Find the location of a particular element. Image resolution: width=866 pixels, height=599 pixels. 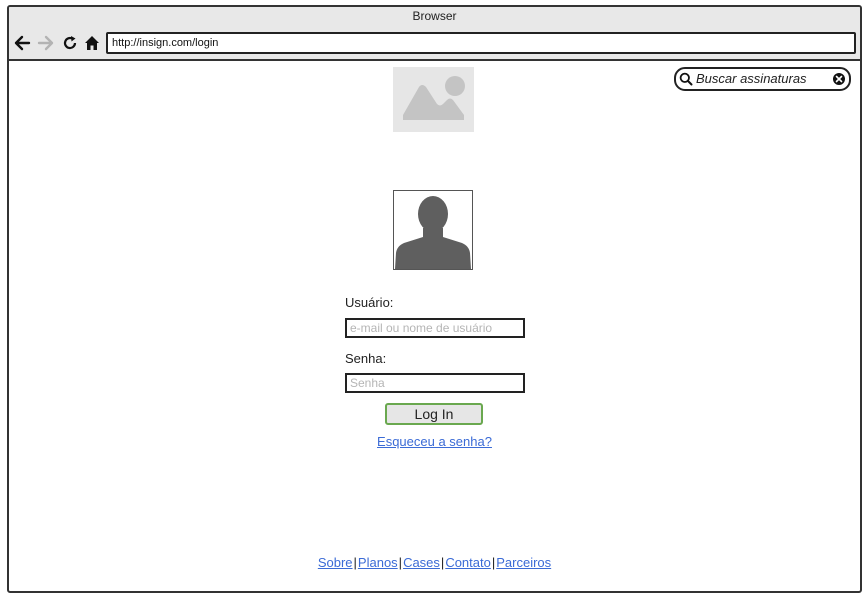

avatar is located at coordinates (433, 230).